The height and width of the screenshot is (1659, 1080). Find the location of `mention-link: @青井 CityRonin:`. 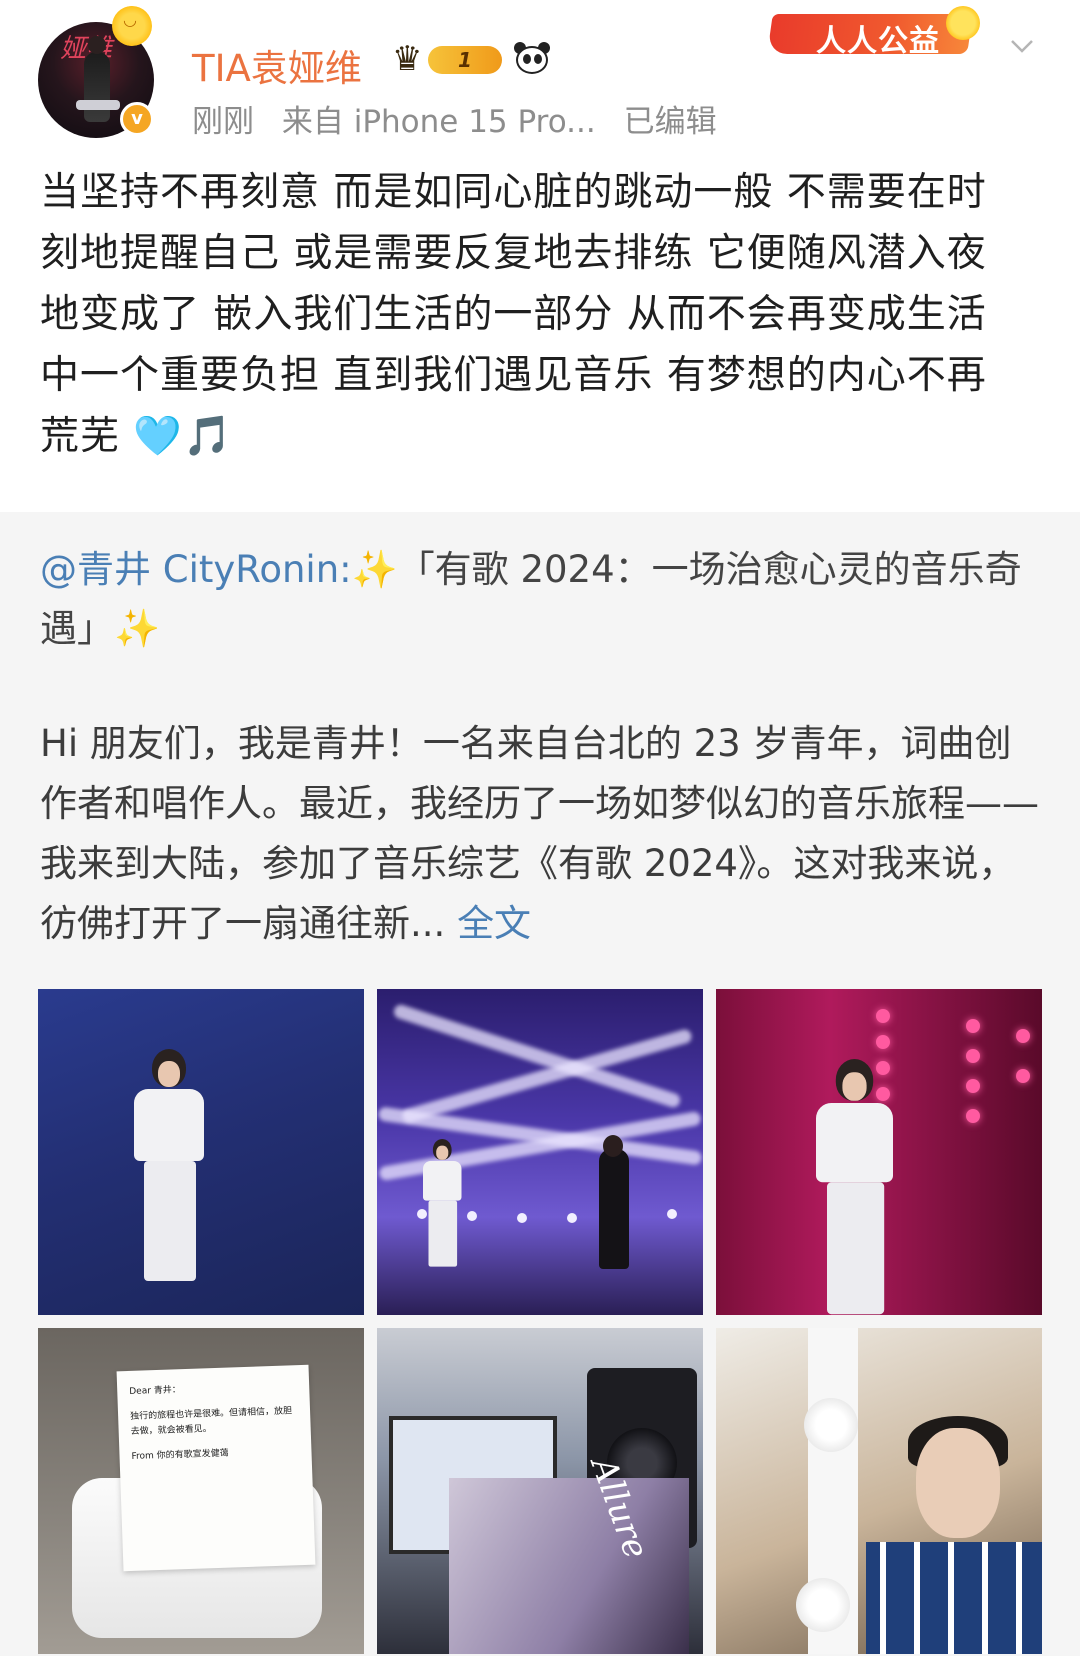

mention-link: @青井 CityRonin: is located at coordinates (196, 569).